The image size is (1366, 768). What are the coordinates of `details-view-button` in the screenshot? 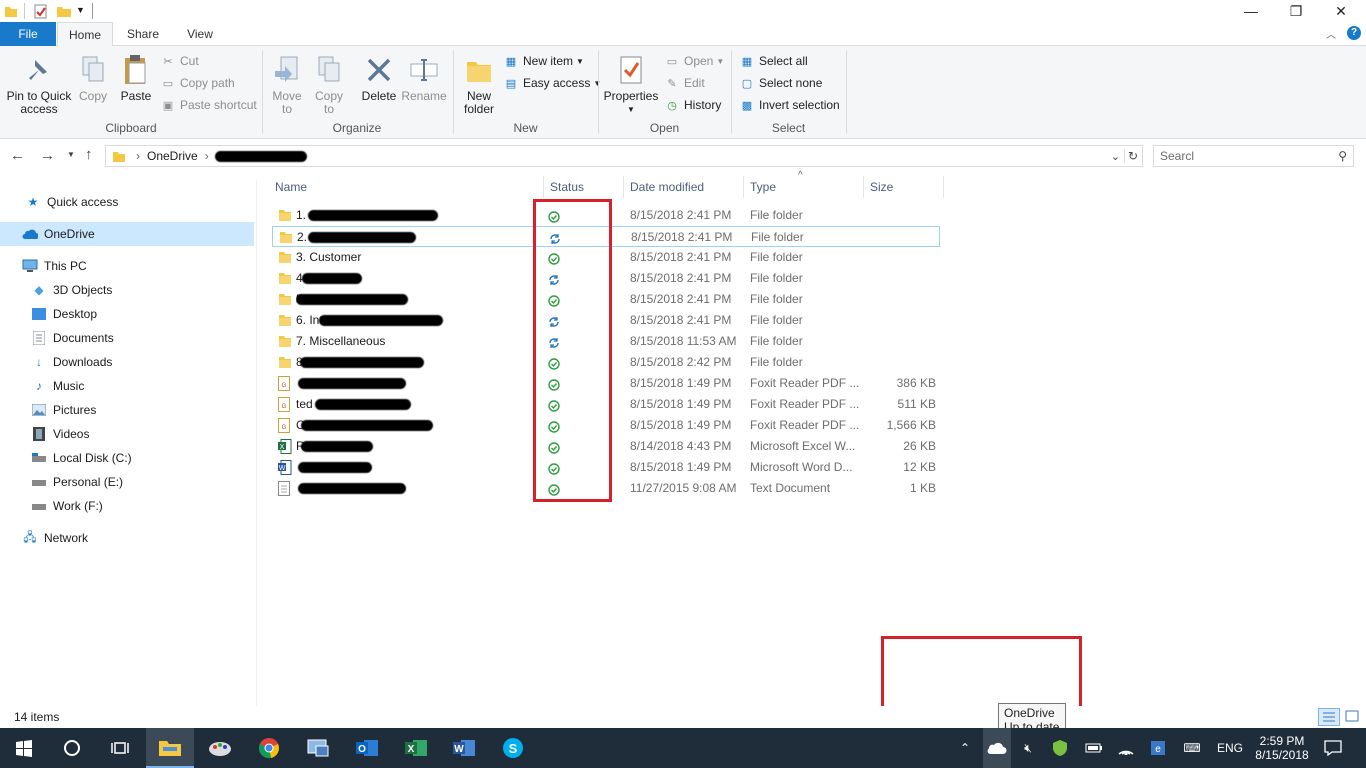 It's located at (1329, 717).